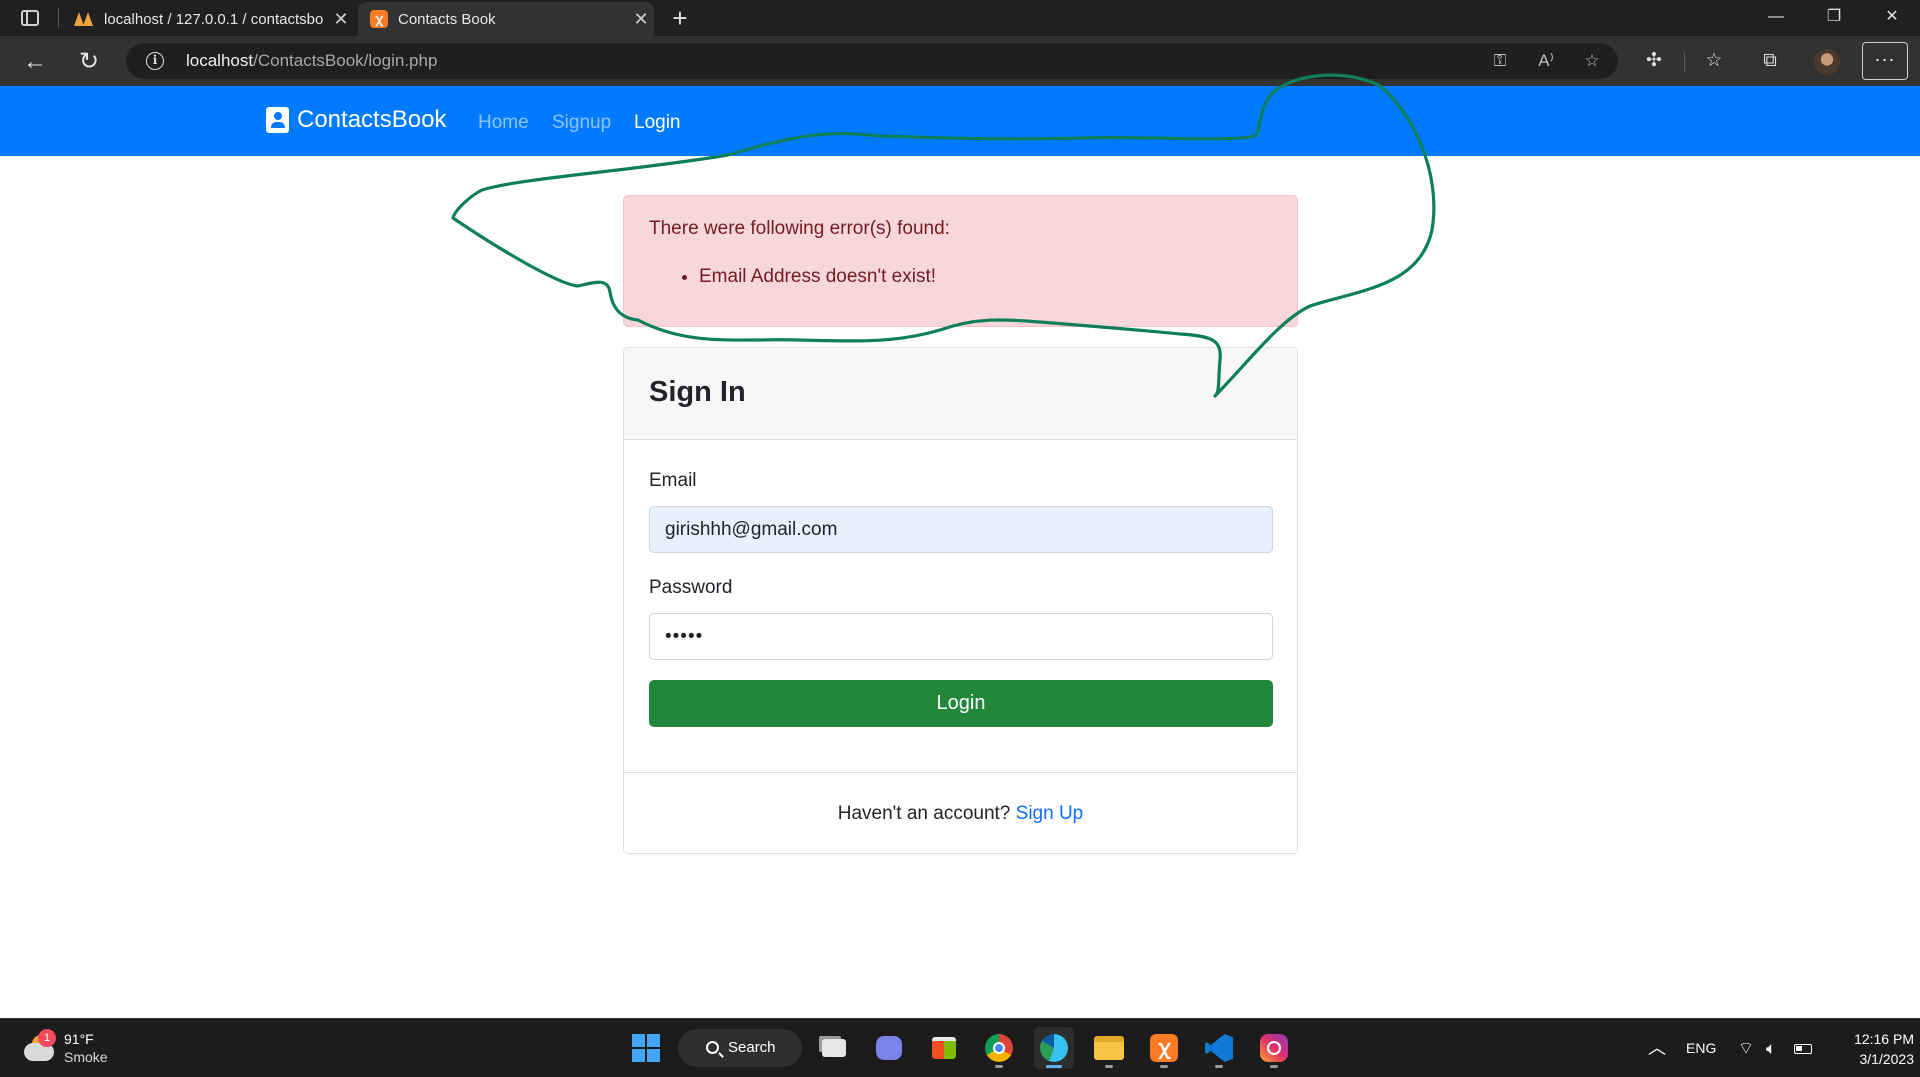 The image size is (1920, 1077). I want to click on vscode-icon, so click(1219, 1048).